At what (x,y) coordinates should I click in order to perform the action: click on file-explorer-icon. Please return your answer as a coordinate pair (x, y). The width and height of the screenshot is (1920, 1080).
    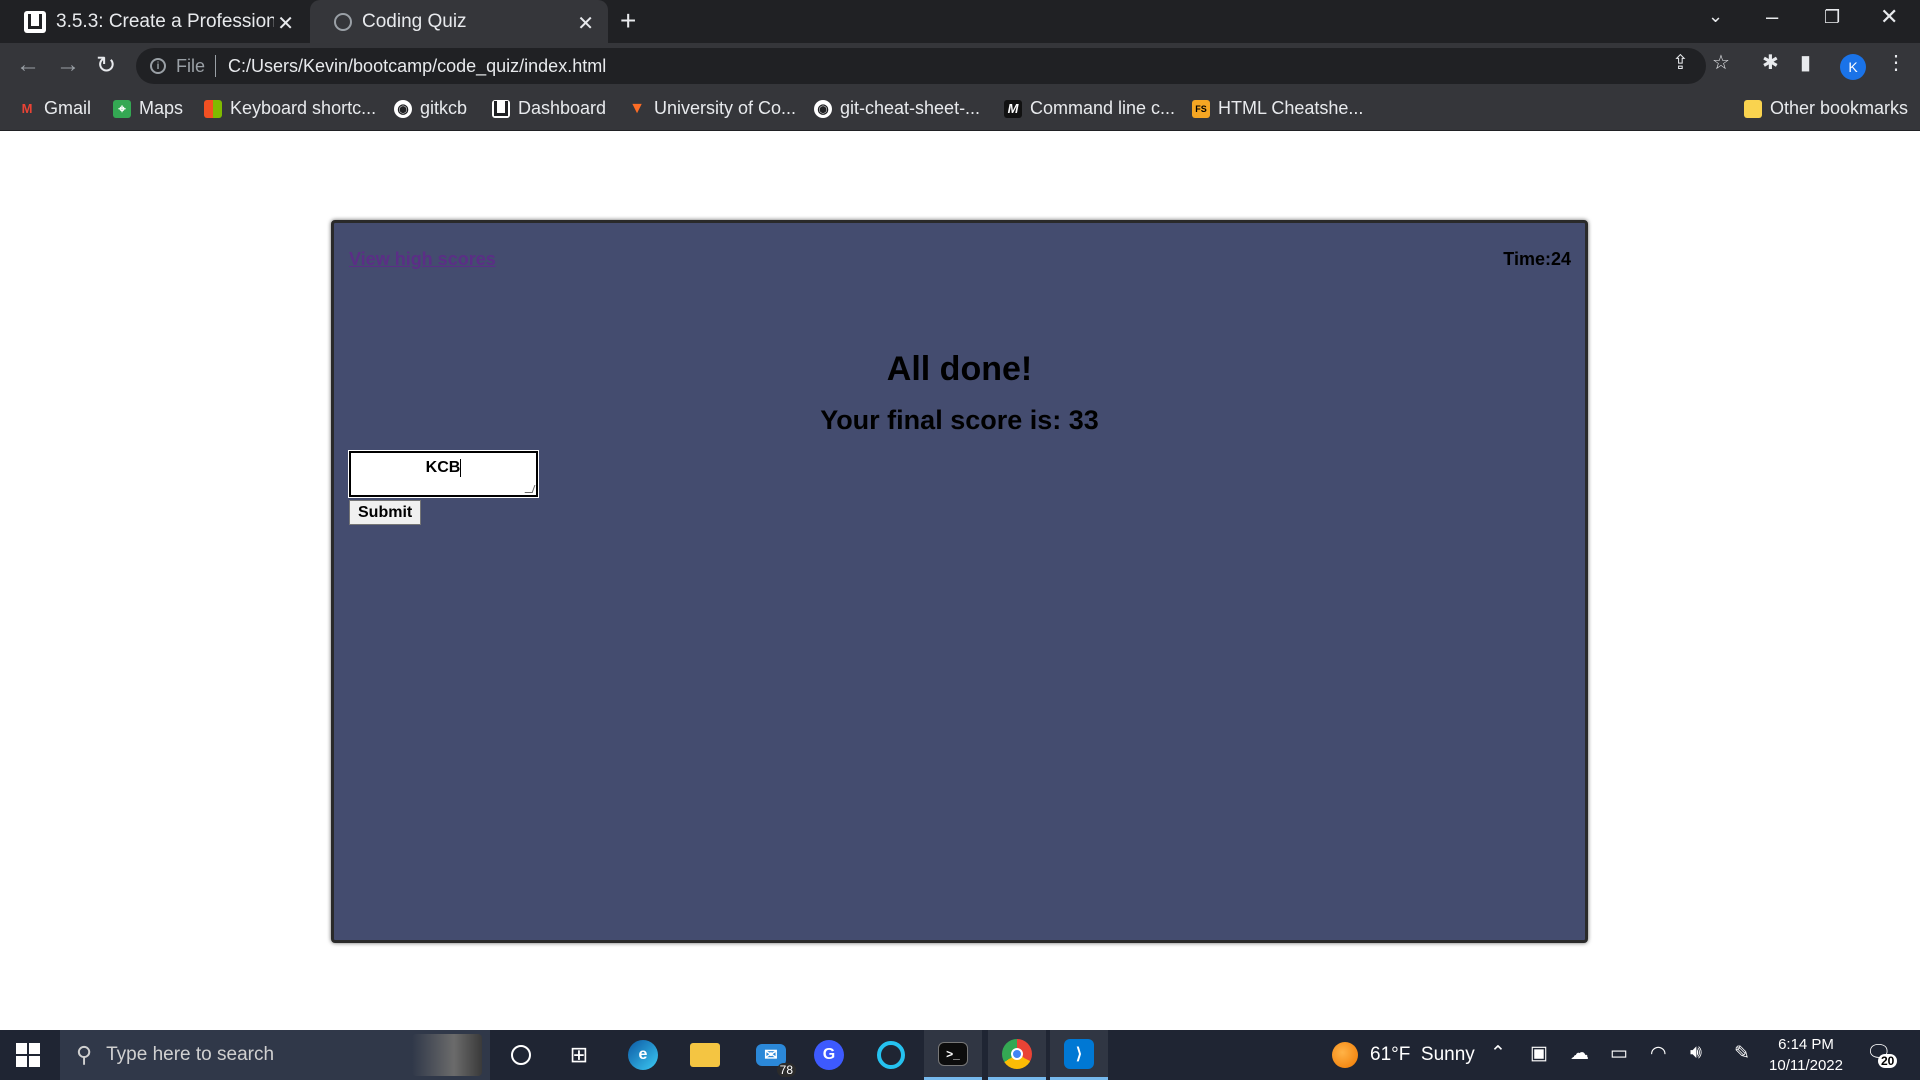
    Looking at the image, I should click on (705, 1055).